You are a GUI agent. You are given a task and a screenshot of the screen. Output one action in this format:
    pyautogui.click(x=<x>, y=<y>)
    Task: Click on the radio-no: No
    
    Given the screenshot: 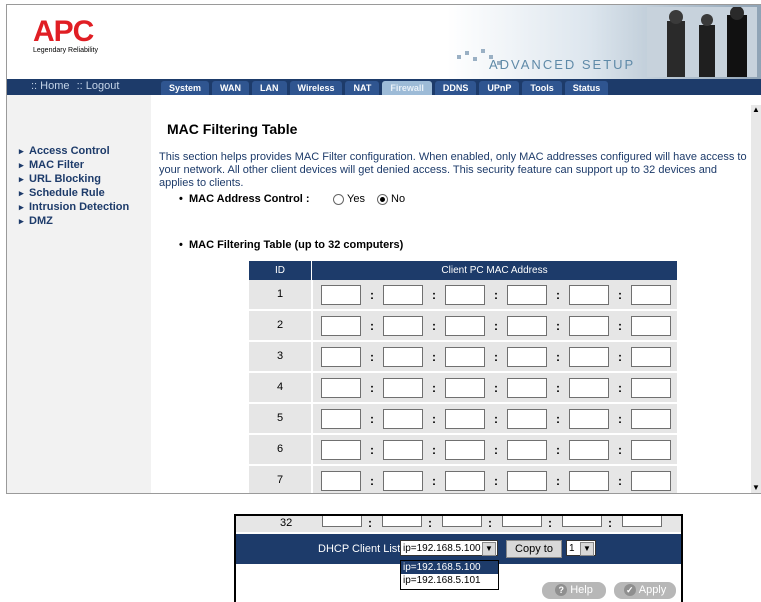 What is the action you would take?
    pyautogui.click(x=391, y=199)
    